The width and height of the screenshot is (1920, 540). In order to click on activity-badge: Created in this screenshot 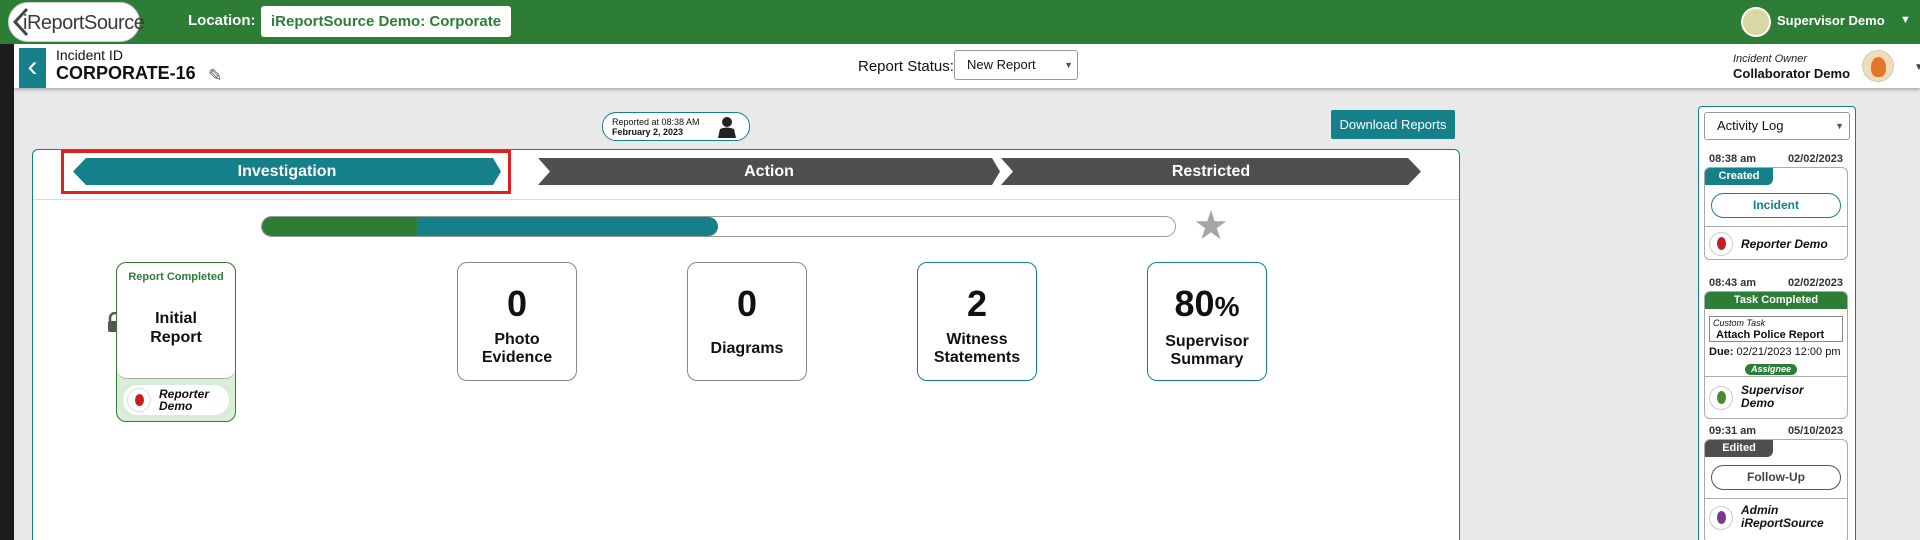, I will do `click(1739, 176)`.